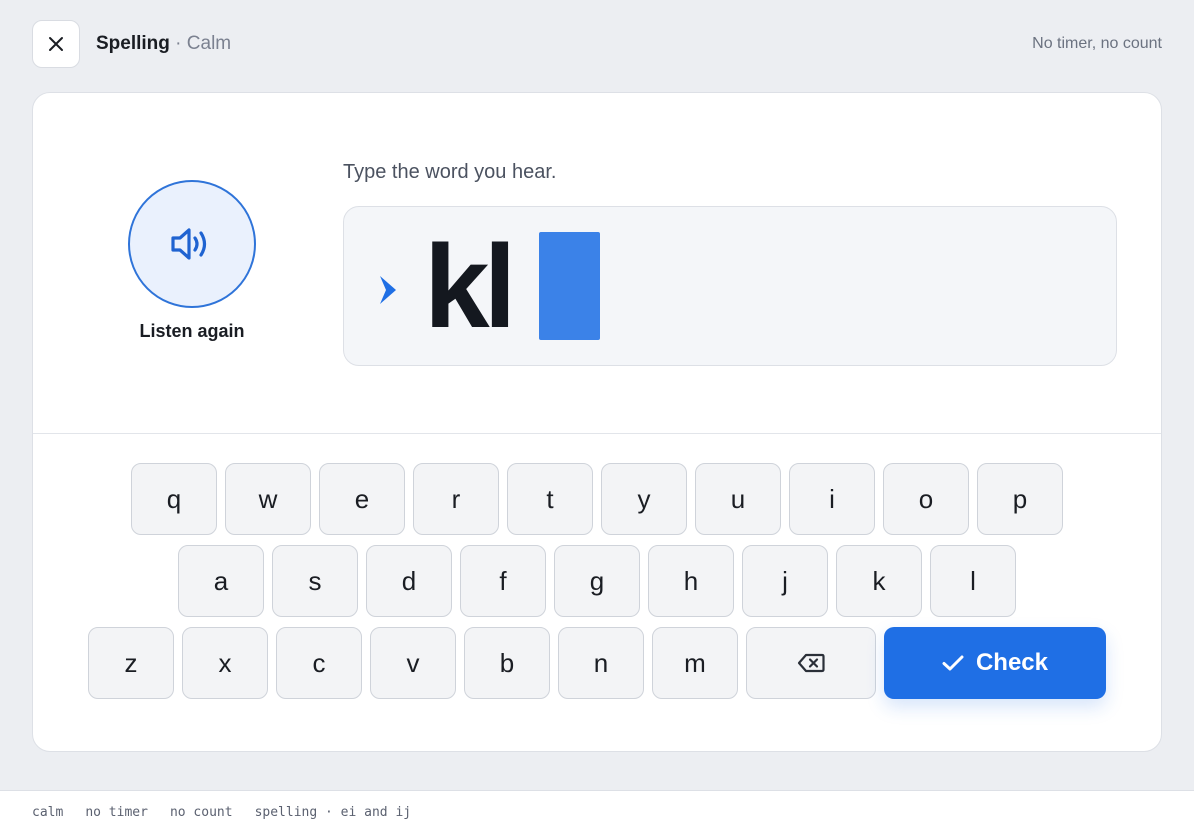 The width and height of the screenshot is (1194, 834). I want to click on backspace-button, so click(811, 663).